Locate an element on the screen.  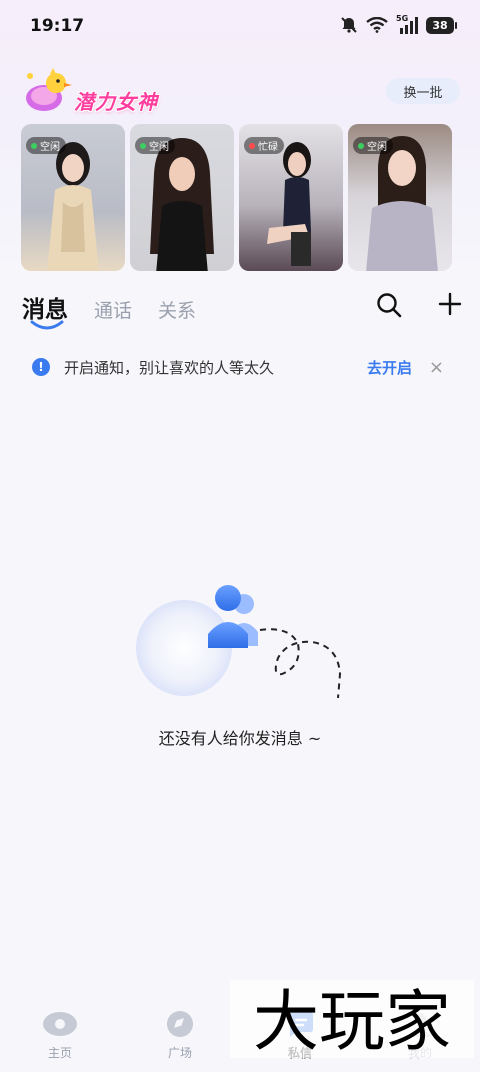
close-icon: × is located at coordinates (436, 367).